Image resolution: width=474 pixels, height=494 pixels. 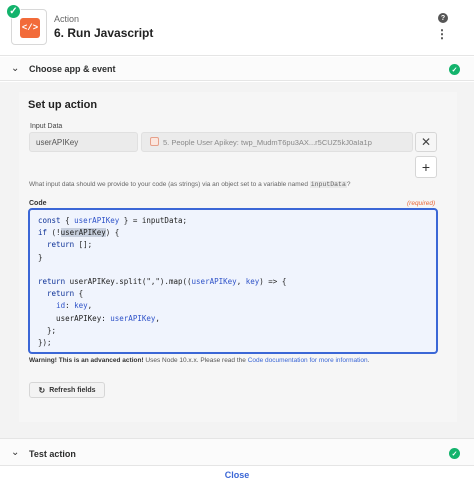 What do you see at coordinates (308, 360) in the screenshot?
I see `code-documentation-link: Code documentation for more information` at bounding box center [308, 360].